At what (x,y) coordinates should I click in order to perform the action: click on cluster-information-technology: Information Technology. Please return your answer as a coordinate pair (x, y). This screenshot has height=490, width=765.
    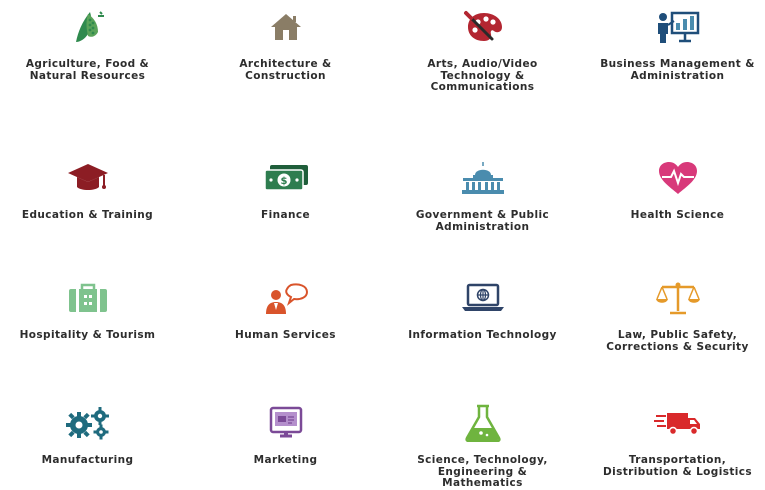
    Looking at the image, I should click on (482, 310).